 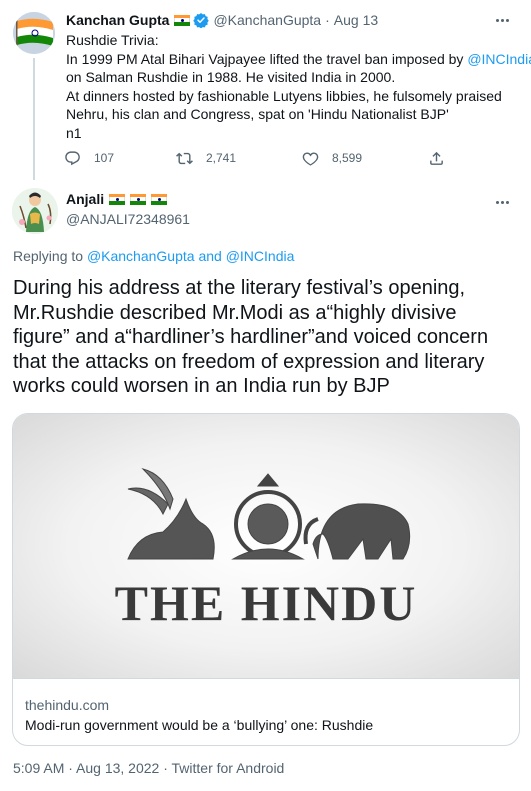 I want to click on body-line: n1, so click(x=74, y=132).